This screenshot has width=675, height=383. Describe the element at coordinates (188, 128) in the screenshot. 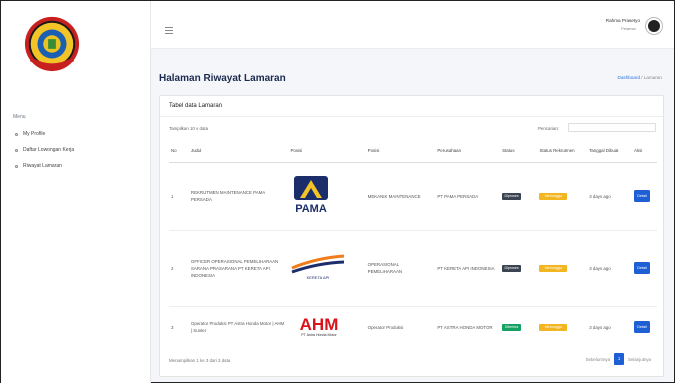

I see `entries-length-select: Tampilkan 10 v data` at that location.